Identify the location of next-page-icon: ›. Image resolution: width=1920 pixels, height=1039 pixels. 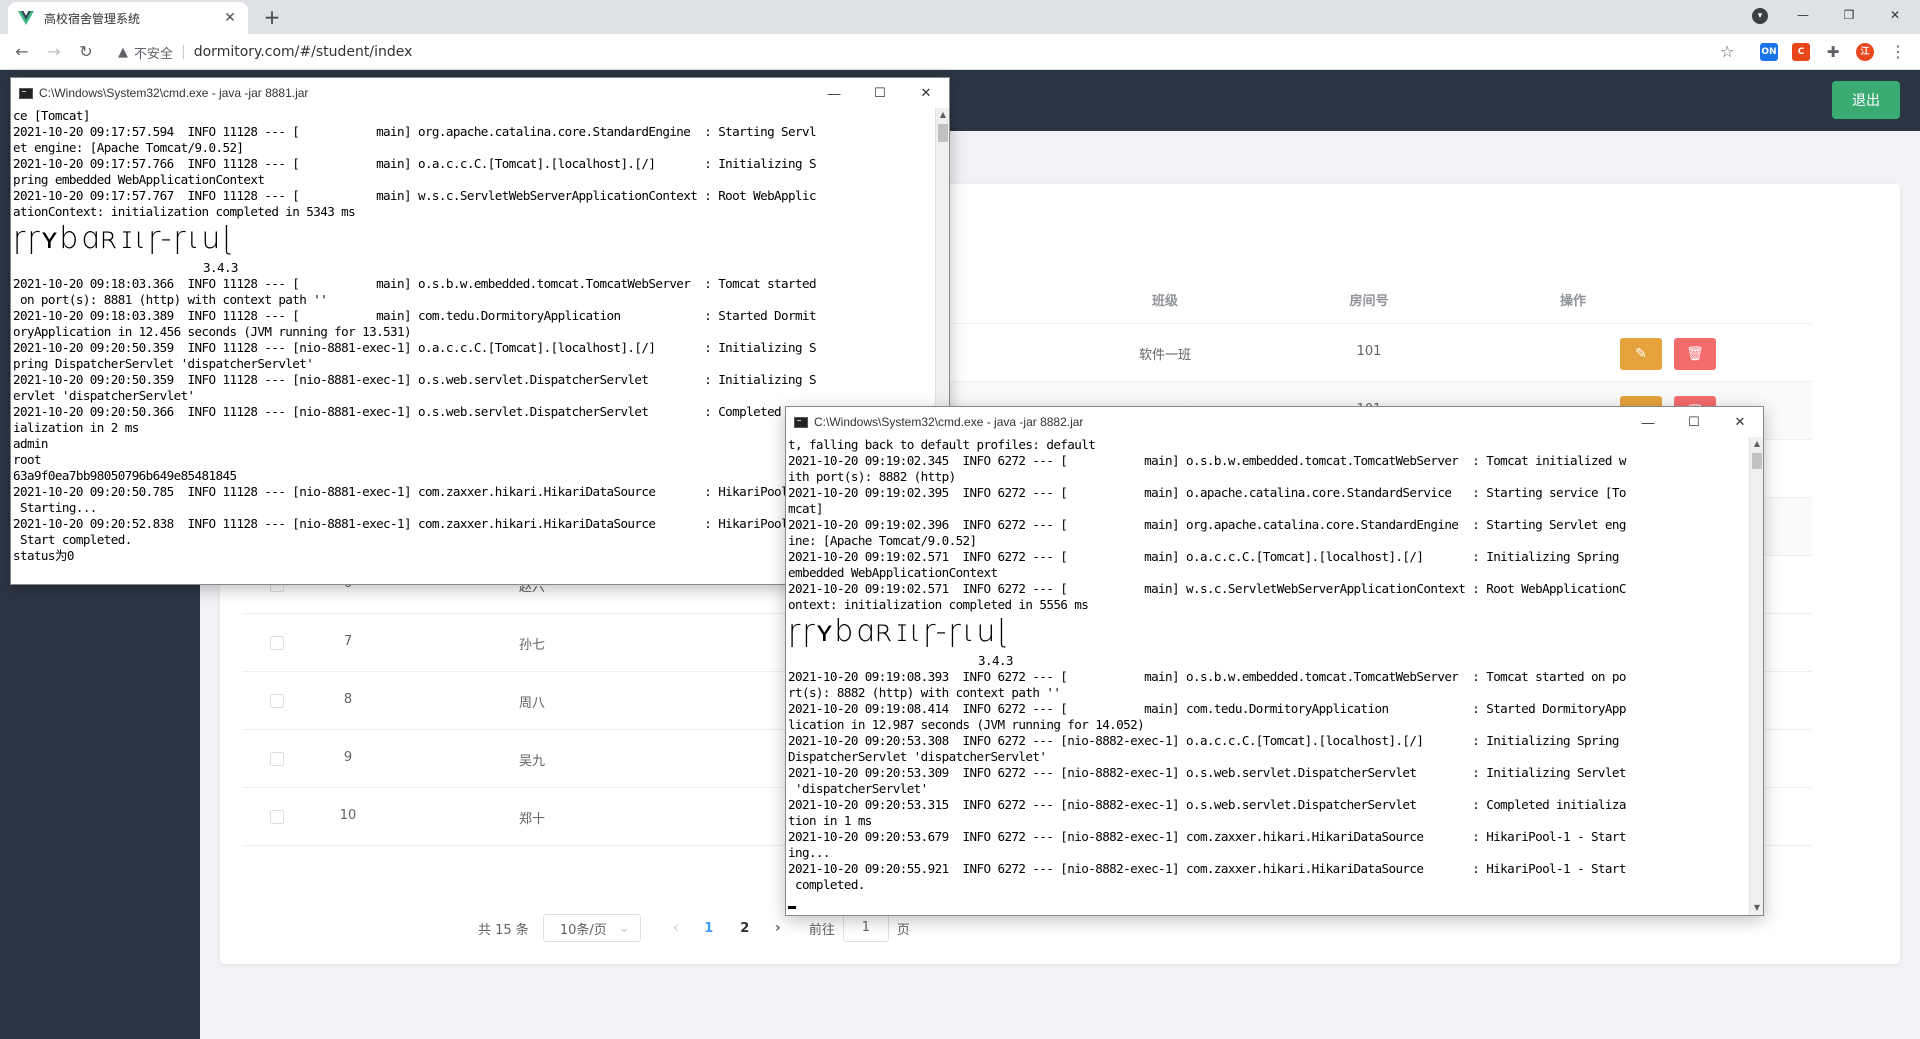
(778, 928).